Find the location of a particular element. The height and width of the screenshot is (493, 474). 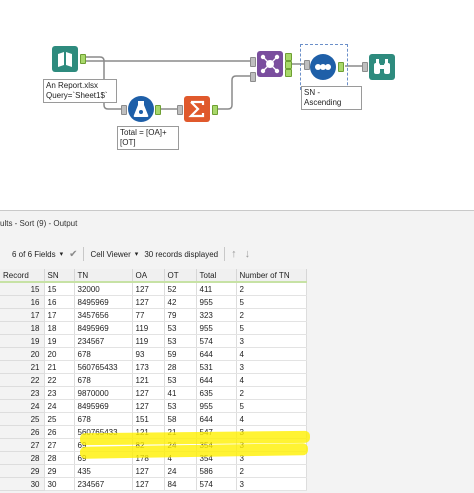

table-cell: 32000 is located at coordinates (103, 289).